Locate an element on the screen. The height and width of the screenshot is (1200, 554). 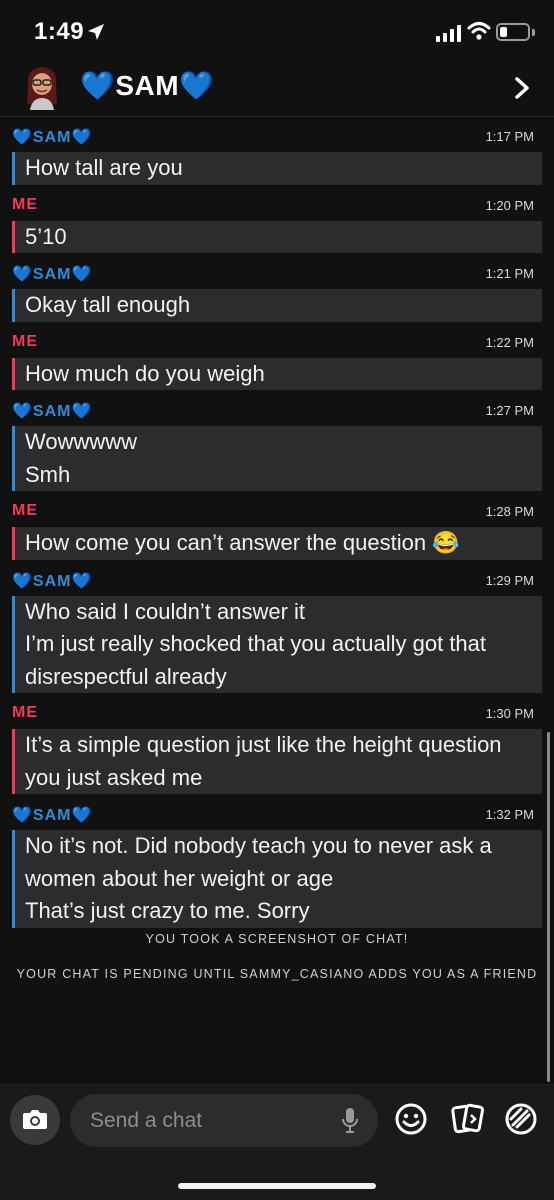
camera-button is located at coordinates (35, 1120).